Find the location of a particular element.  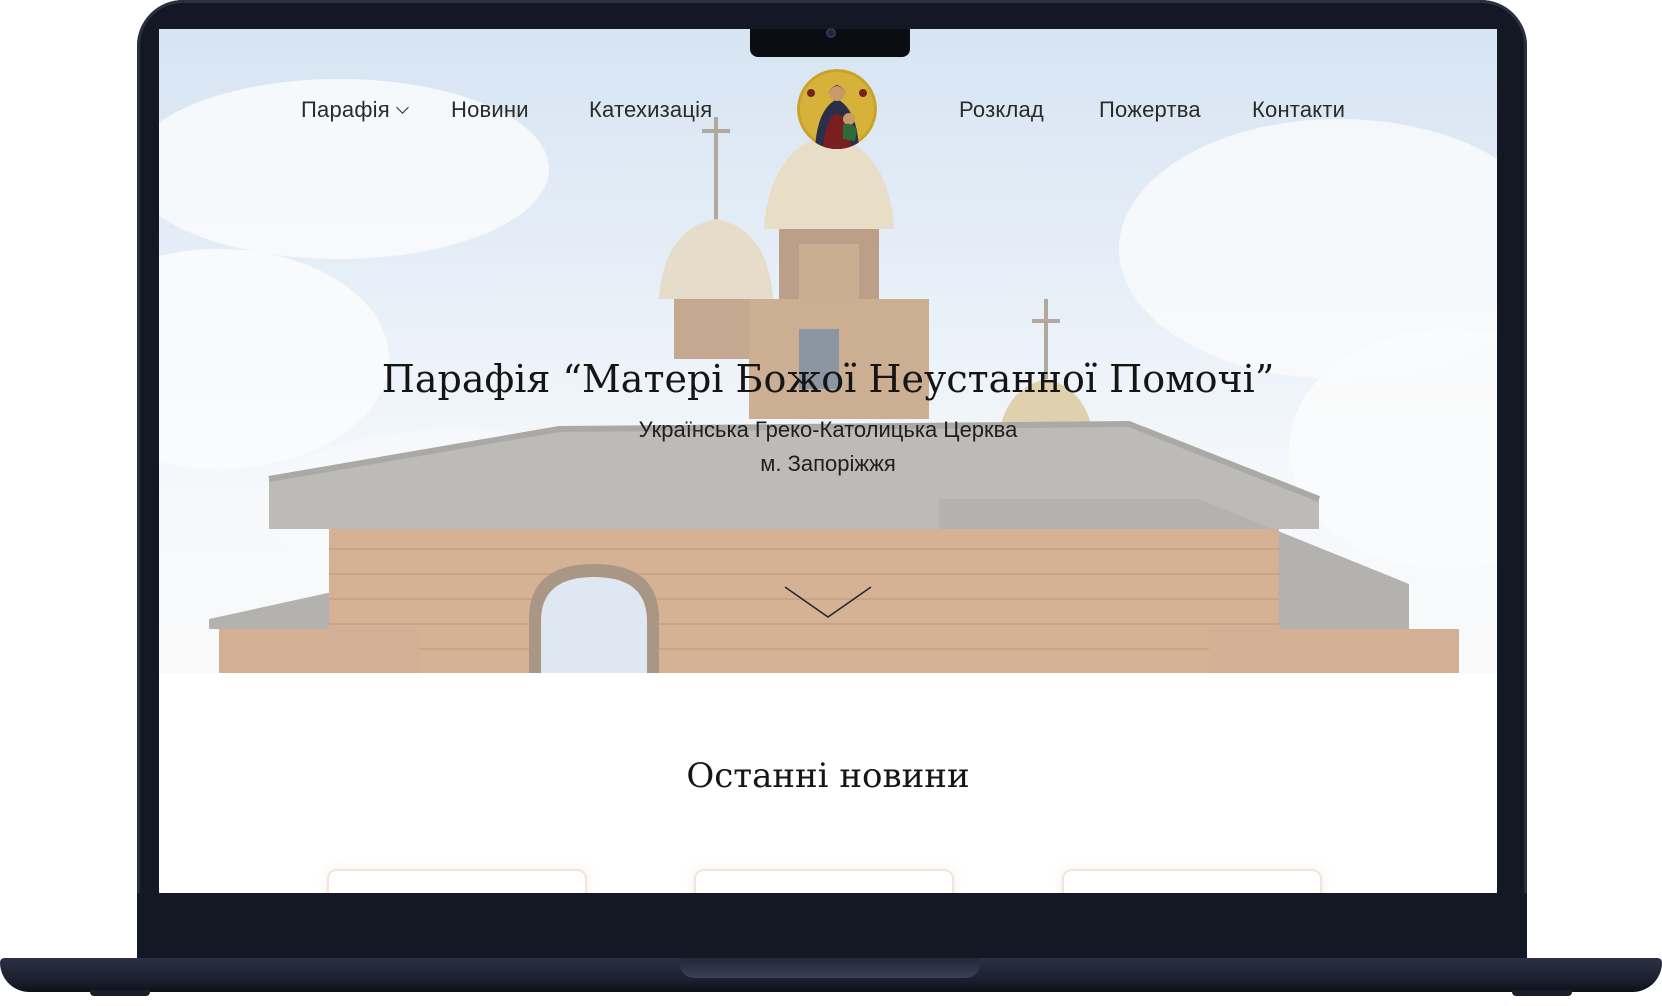

camera-icon is located at coordinates (831, 33).